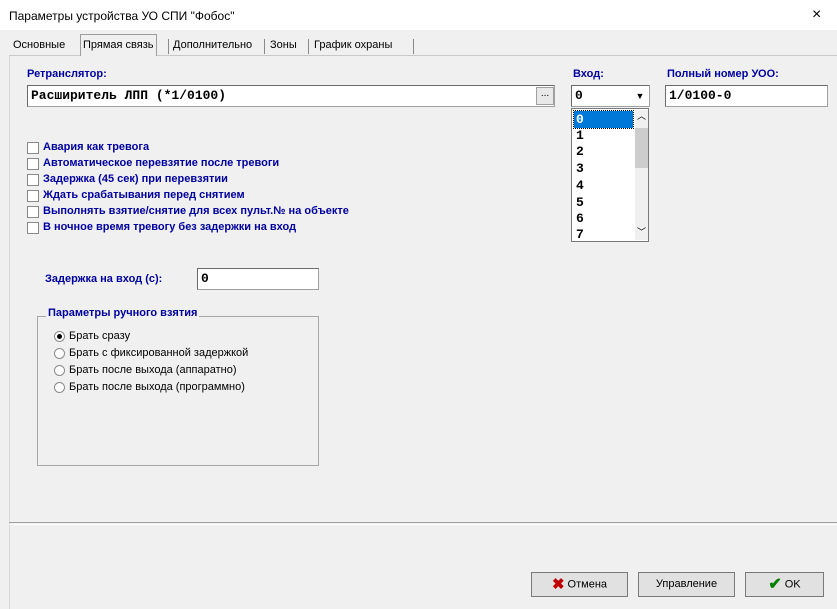  I want to click on list-item: 6, so click(603, 218).